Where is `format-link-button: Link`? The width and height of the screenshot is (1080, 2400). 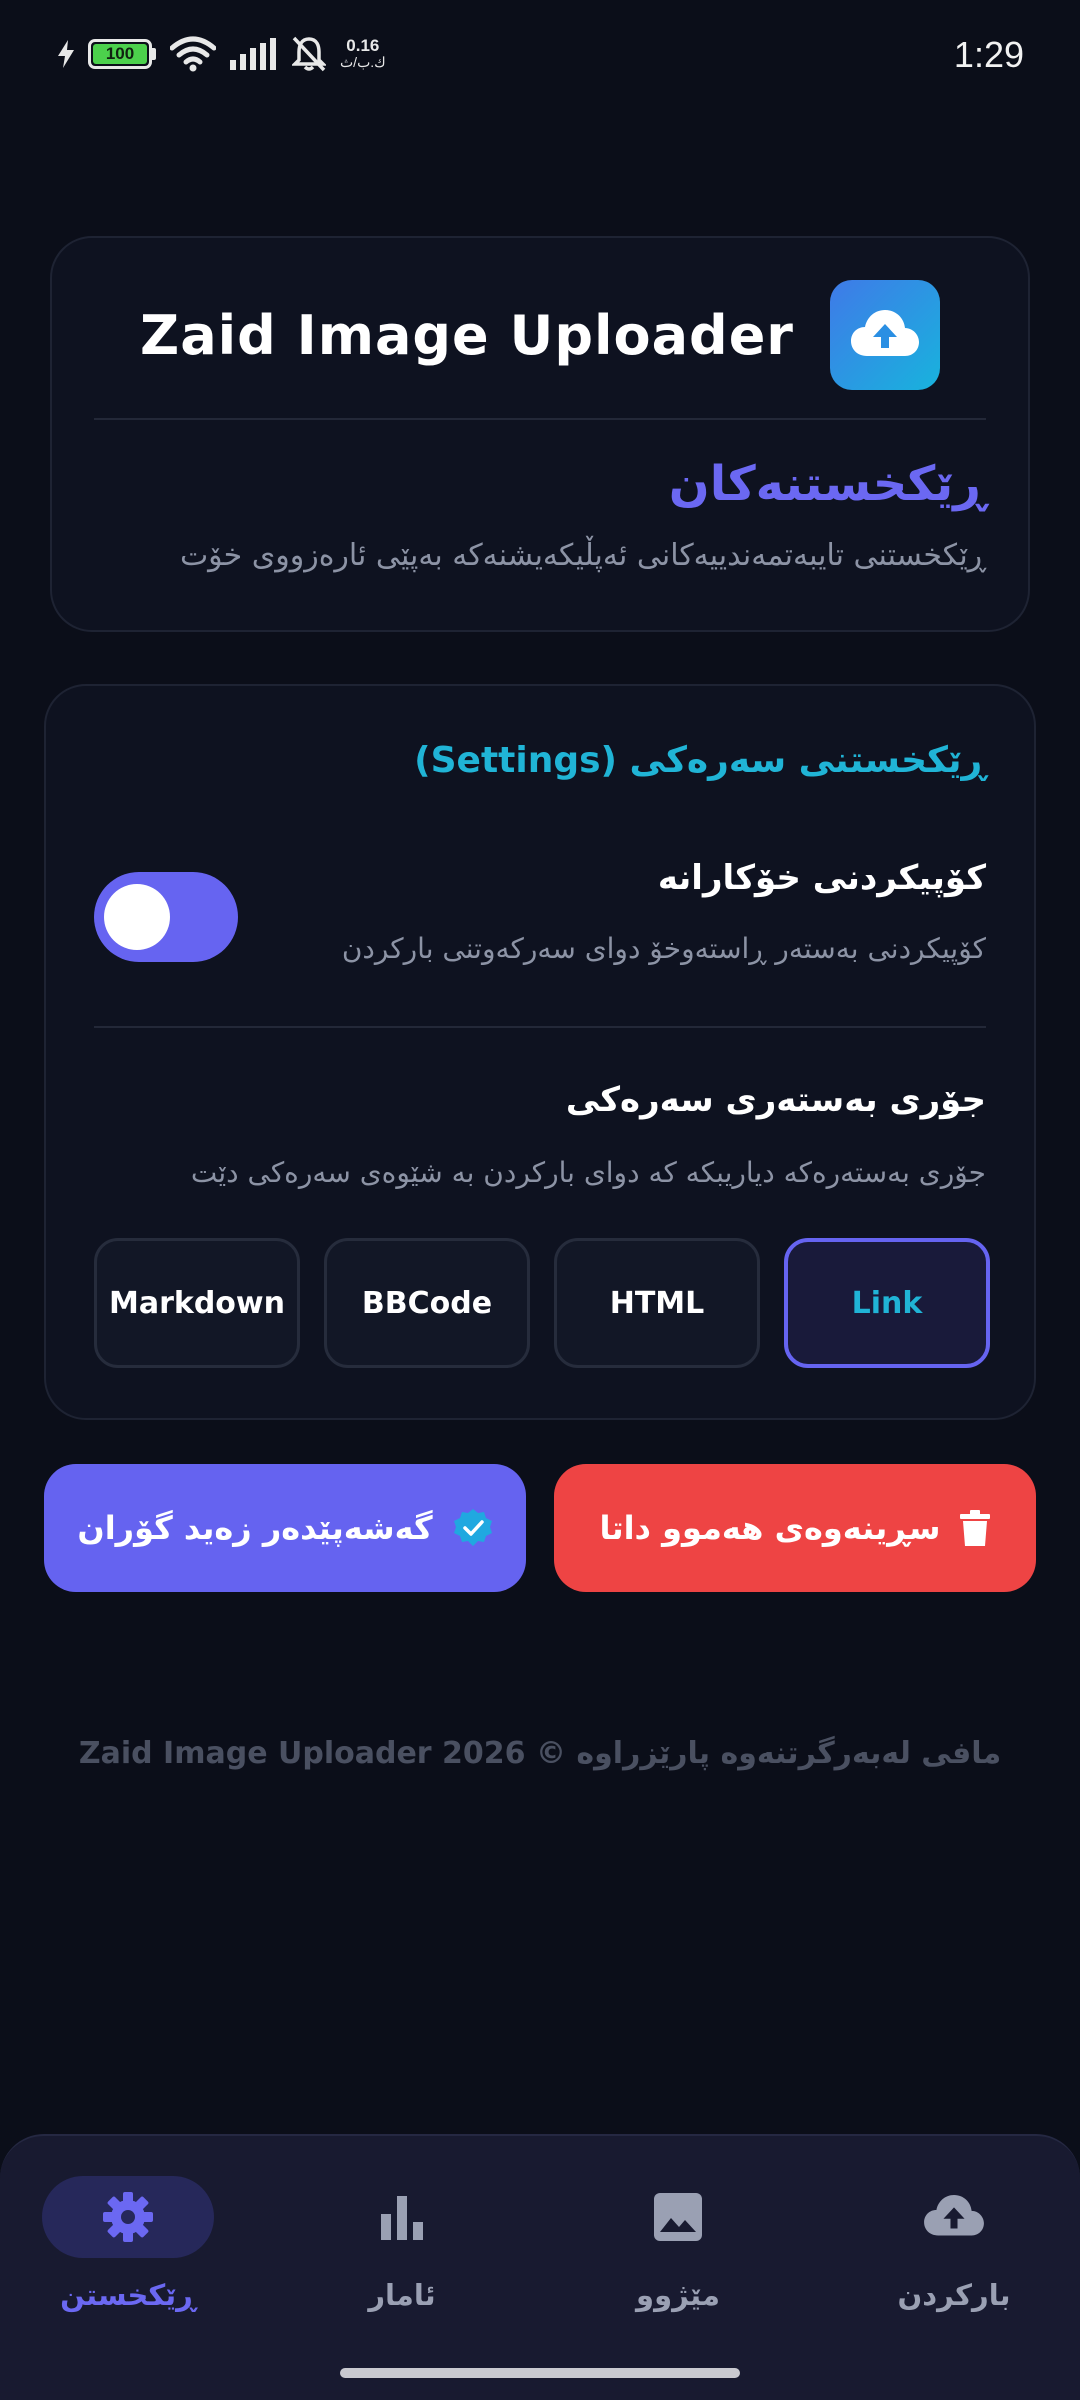 format-link-button: Link is located at coordinates (887, 1303).